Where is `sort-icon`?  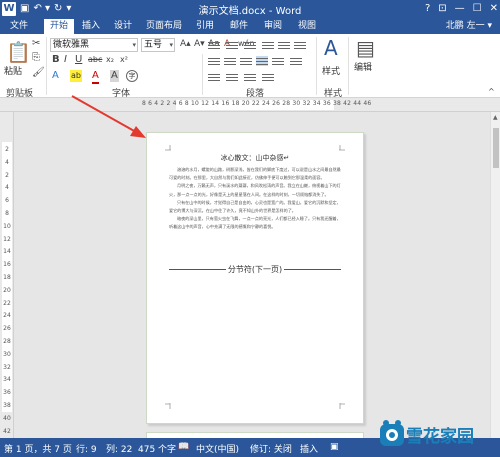 sort-icon is located at coordinates (300, 45).